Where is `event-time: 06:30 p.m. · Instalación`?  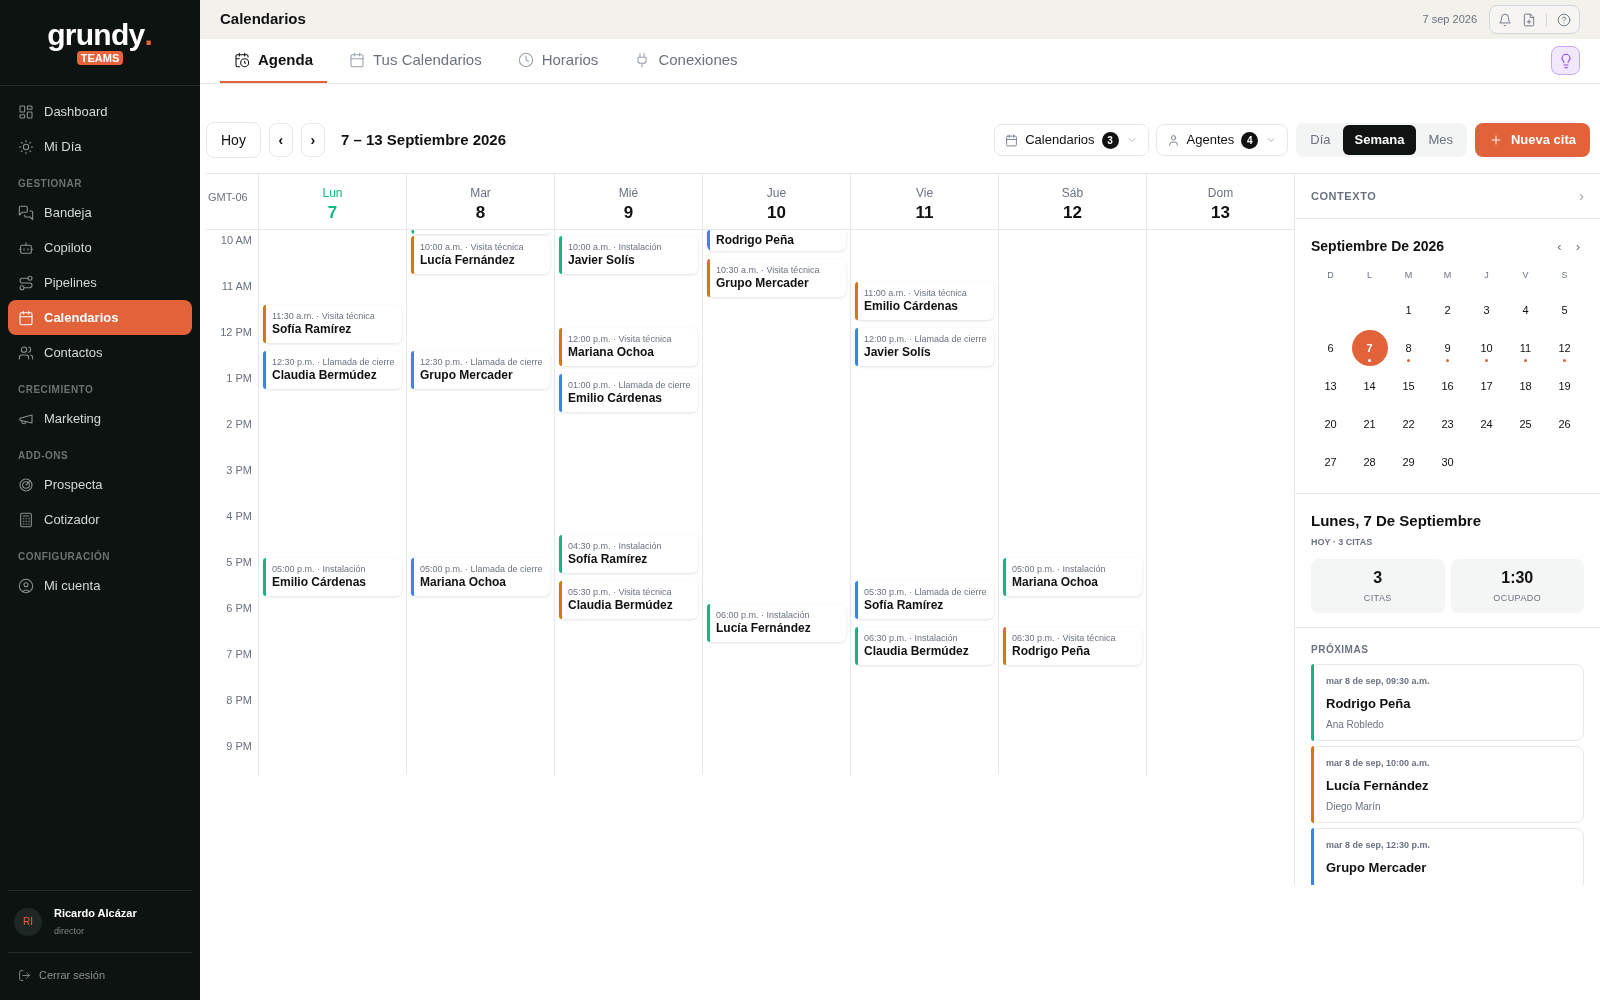
event-time: 06:30 p.m. · Instalación is located at coordinates (911, 638).